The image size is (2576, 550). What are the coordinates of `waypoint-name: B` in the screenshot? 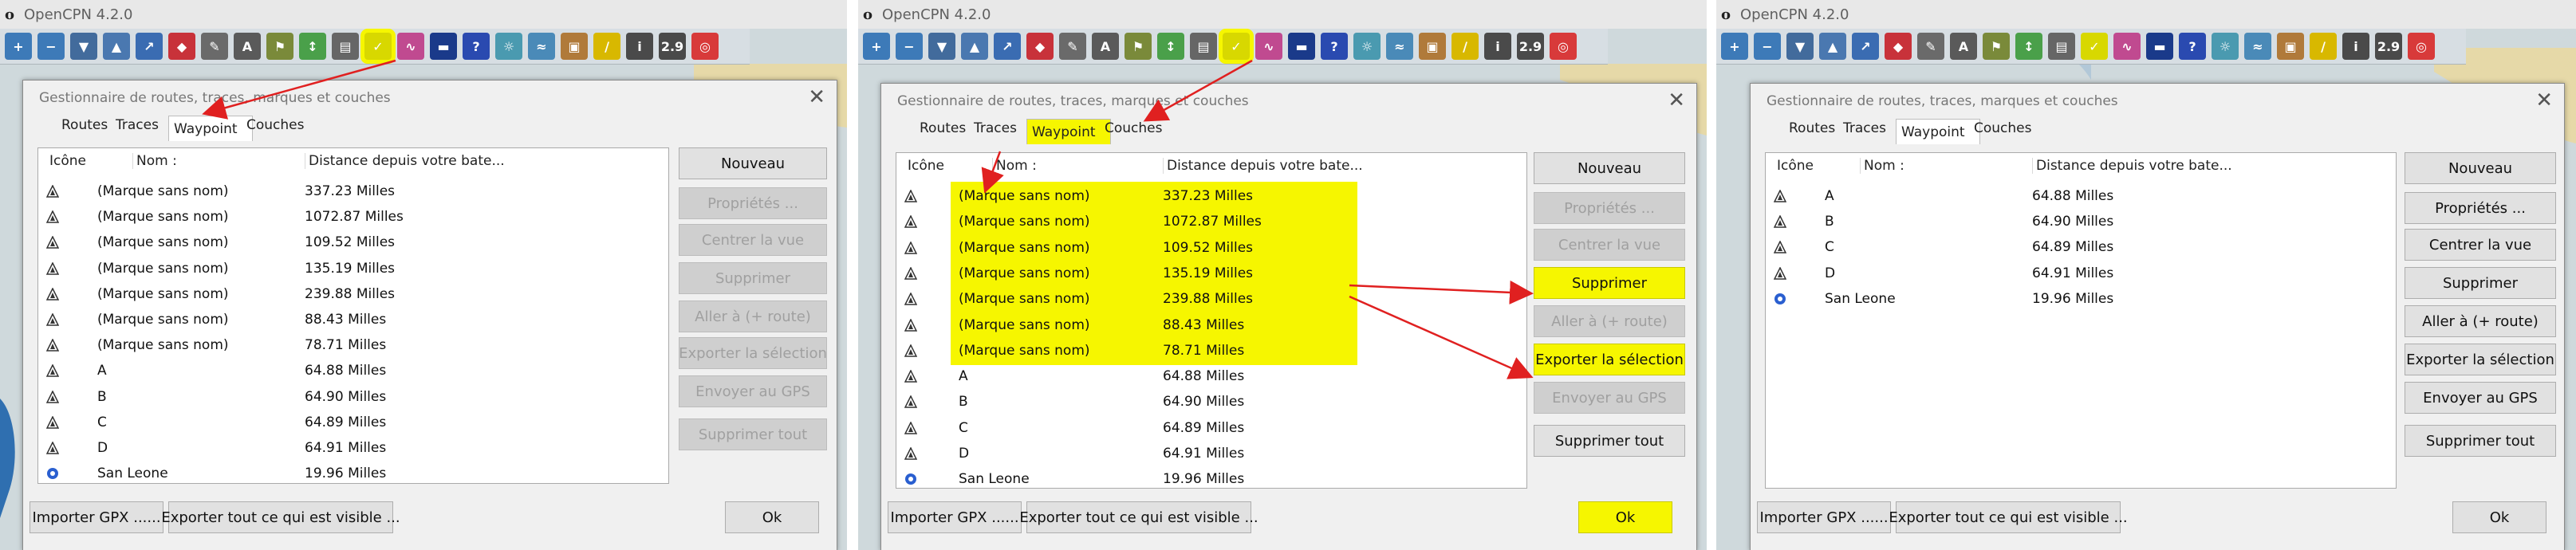 It's located at (1829, 222).